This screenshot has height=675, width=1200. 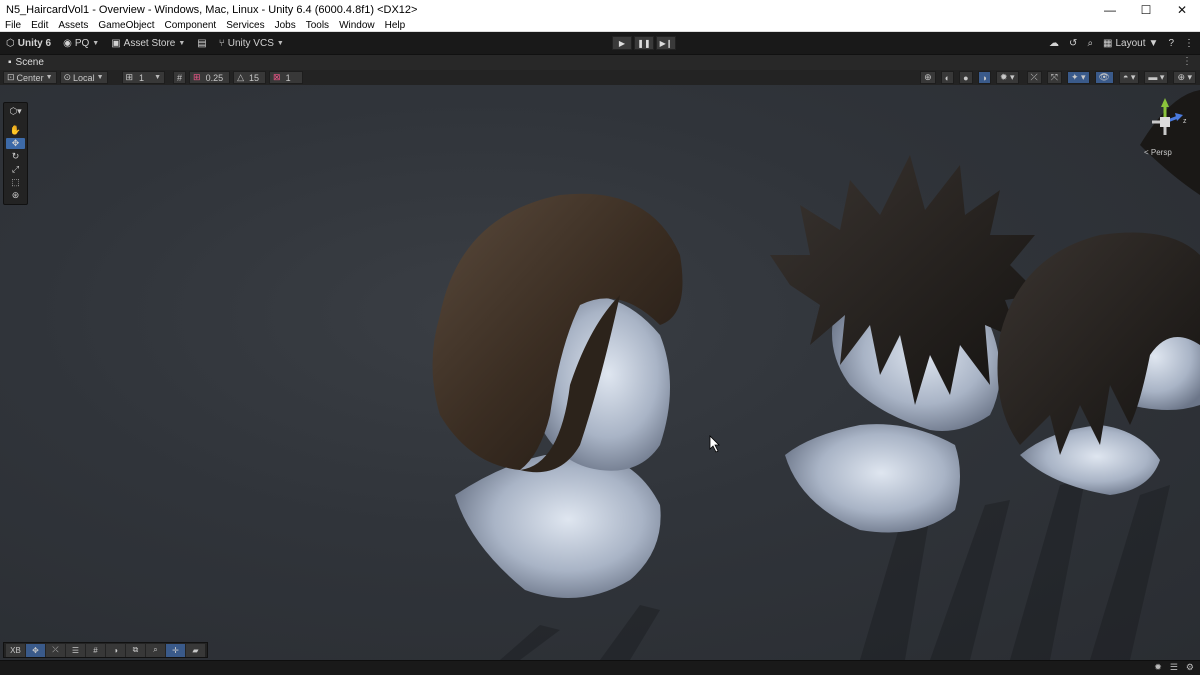 I want to click on angle-snap-field: △ 15, so click(x=250, y=77).